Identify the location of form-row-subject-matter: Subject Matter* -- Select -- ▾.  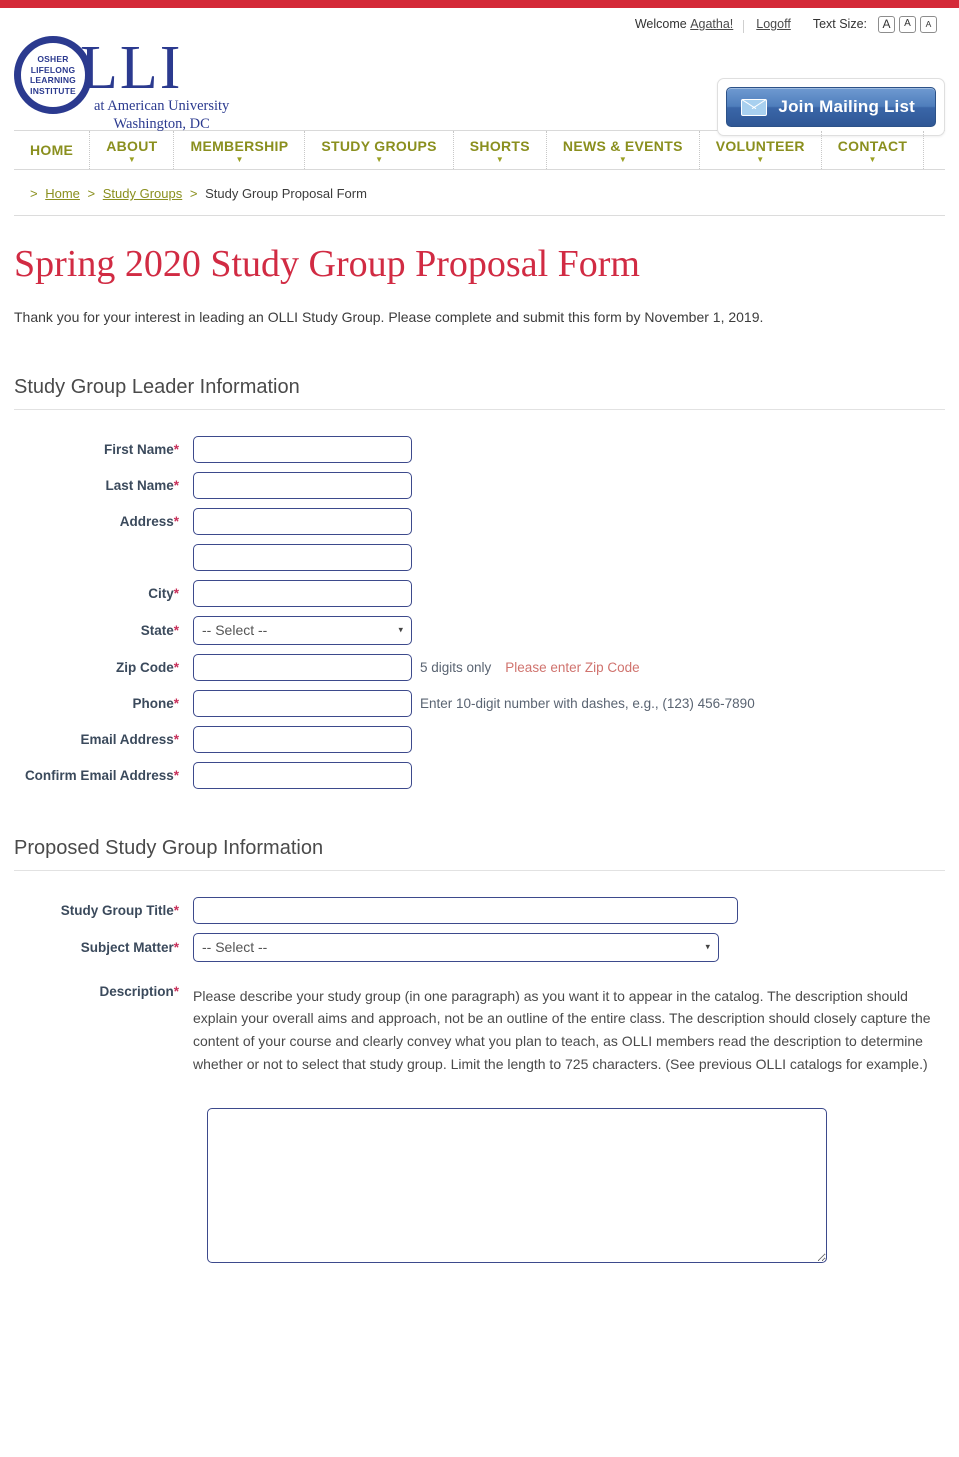
(479, 947).